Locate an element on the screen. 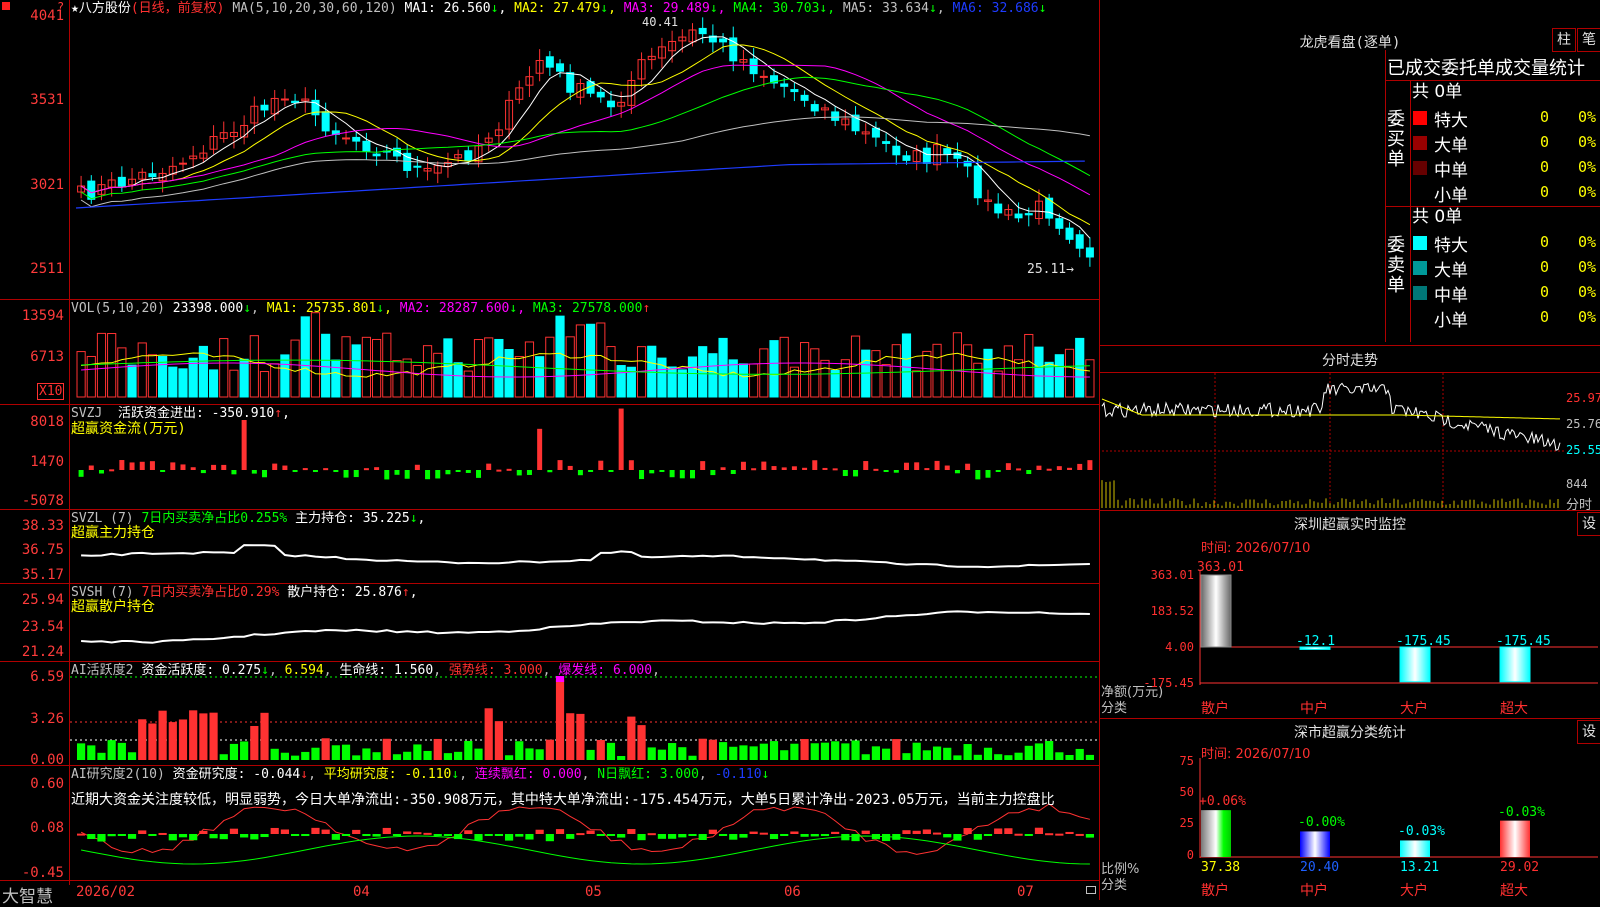 The width and height of the screenshot is (1600, 907). lock-icon is located at coordinates (1091, 890).